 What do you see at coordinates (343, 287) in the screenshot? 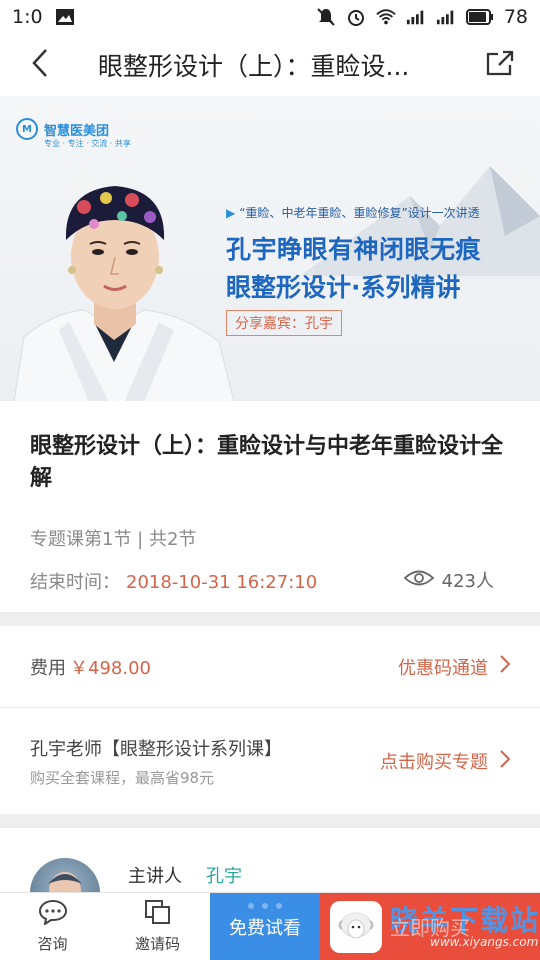
I see `banner-headline-2: 眼整形设计·系列精讲` at bounding box center [343, 287].